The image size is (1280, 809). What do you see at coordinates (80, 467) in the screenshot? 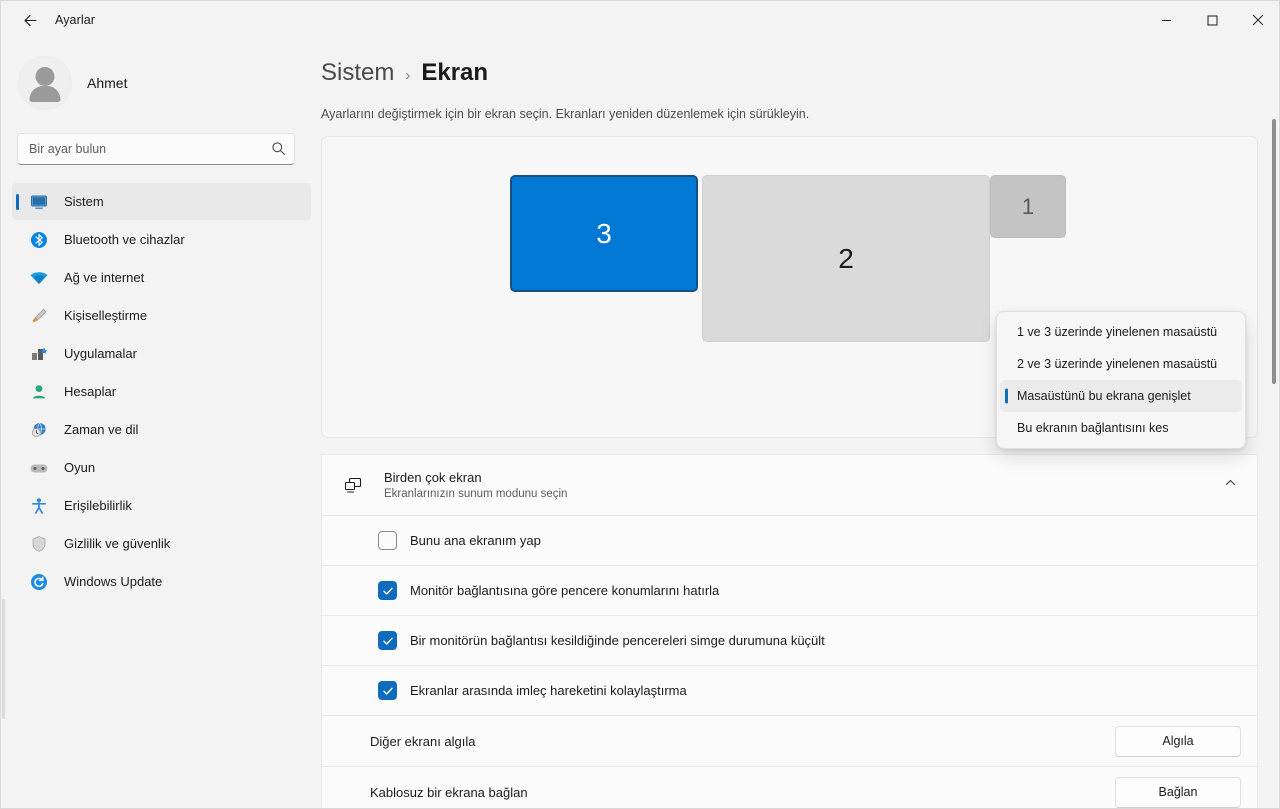
I see `sidebar-item-label: Oyun` at bounding box center [80, 467].